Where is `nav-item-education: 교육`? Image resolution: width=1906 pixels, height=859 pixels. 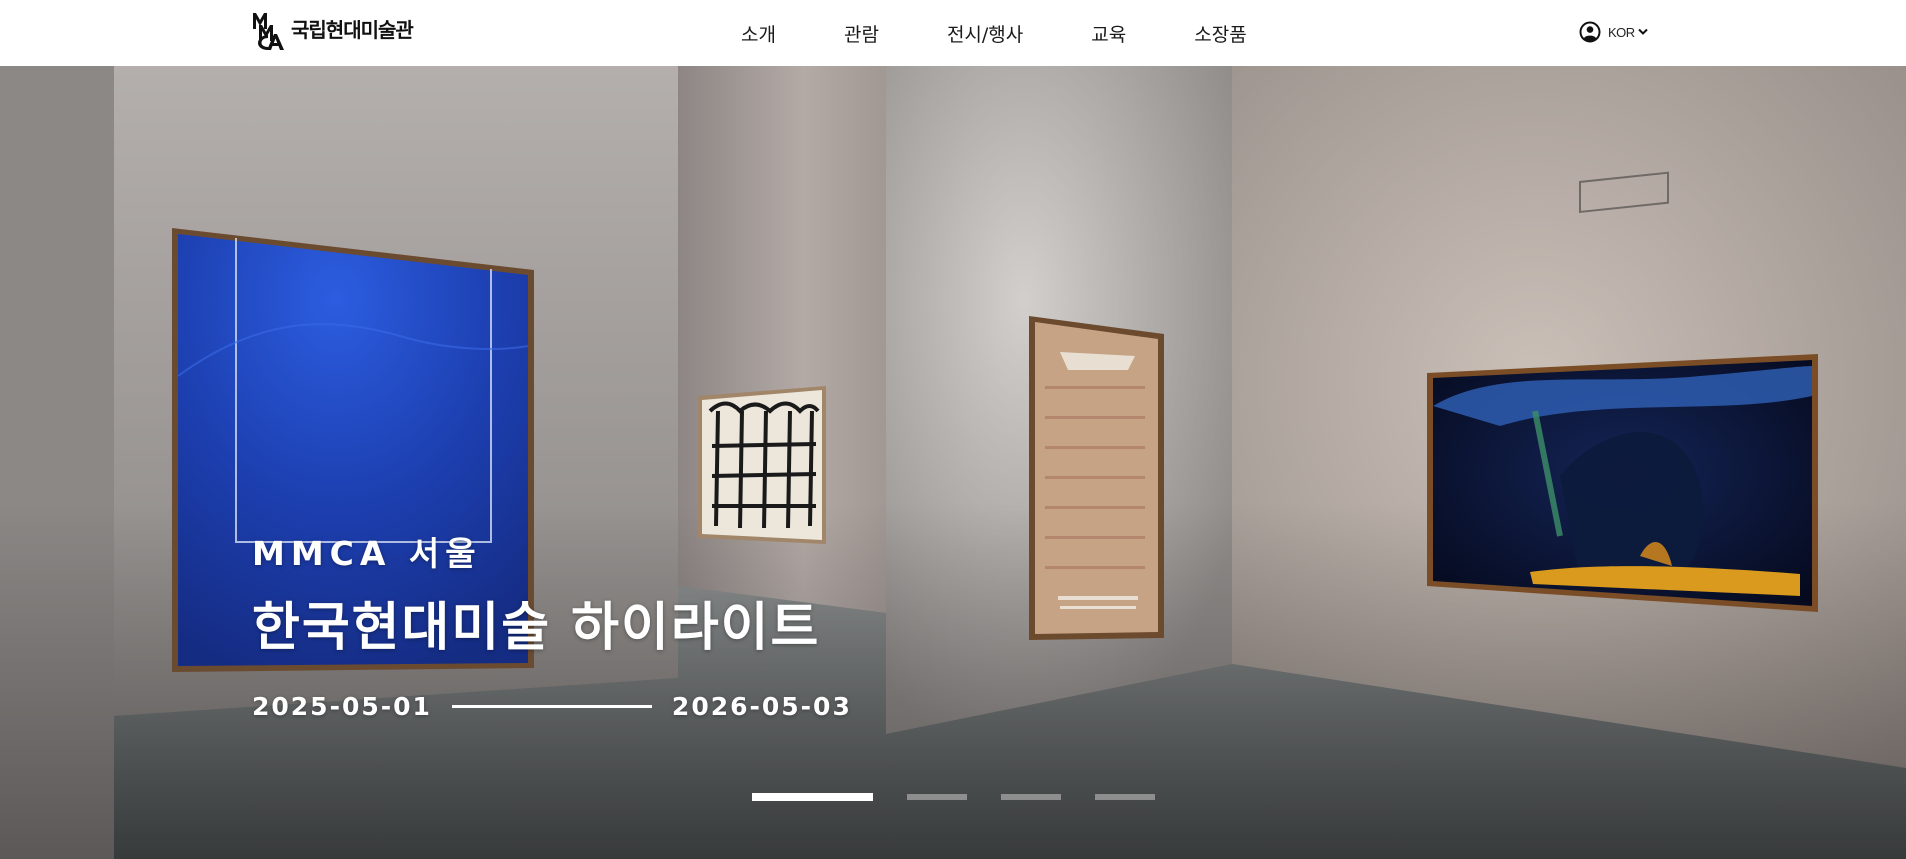 nav-item-education: 교육 is located at coordinates (1108, 33).